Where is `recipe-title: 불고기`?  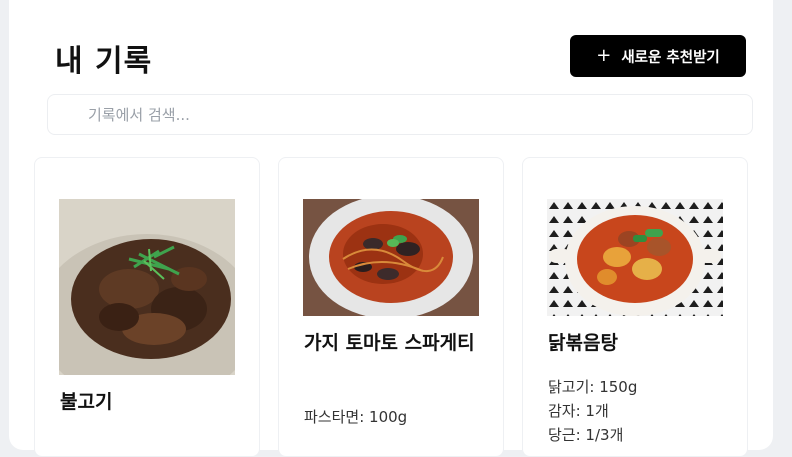 recipe-title: 불고기 is located at coordinates (86, 402).